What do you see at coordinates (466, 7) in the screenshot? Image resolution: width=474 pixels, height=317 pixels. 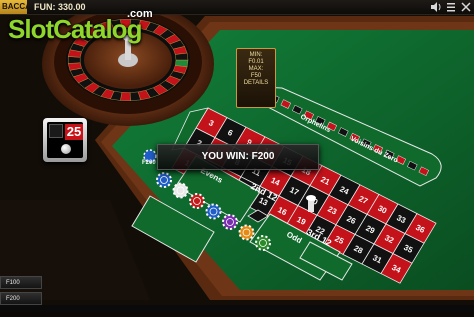 I see `close-icon` at bounding box center [466, 7].